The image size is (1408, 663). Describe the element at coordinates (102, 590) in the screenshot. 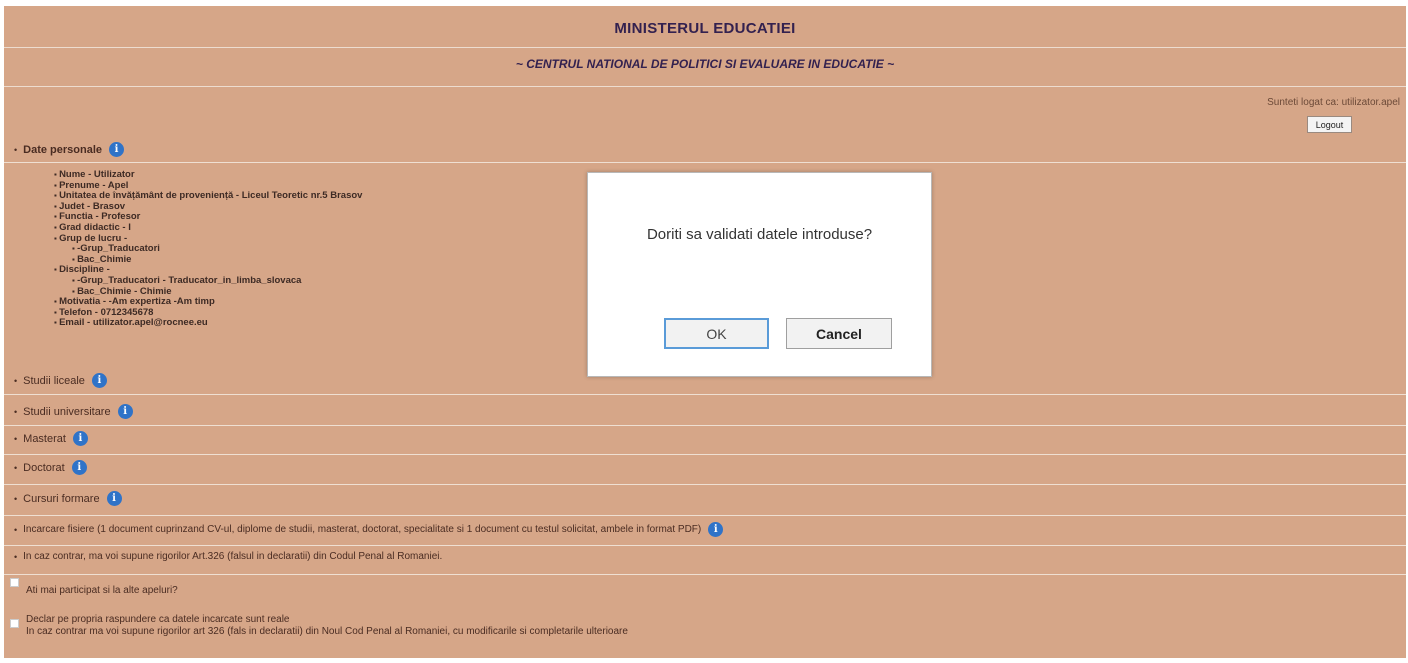

I see `participat-question: Ati mai participat si la alte apeluri?` at that location.